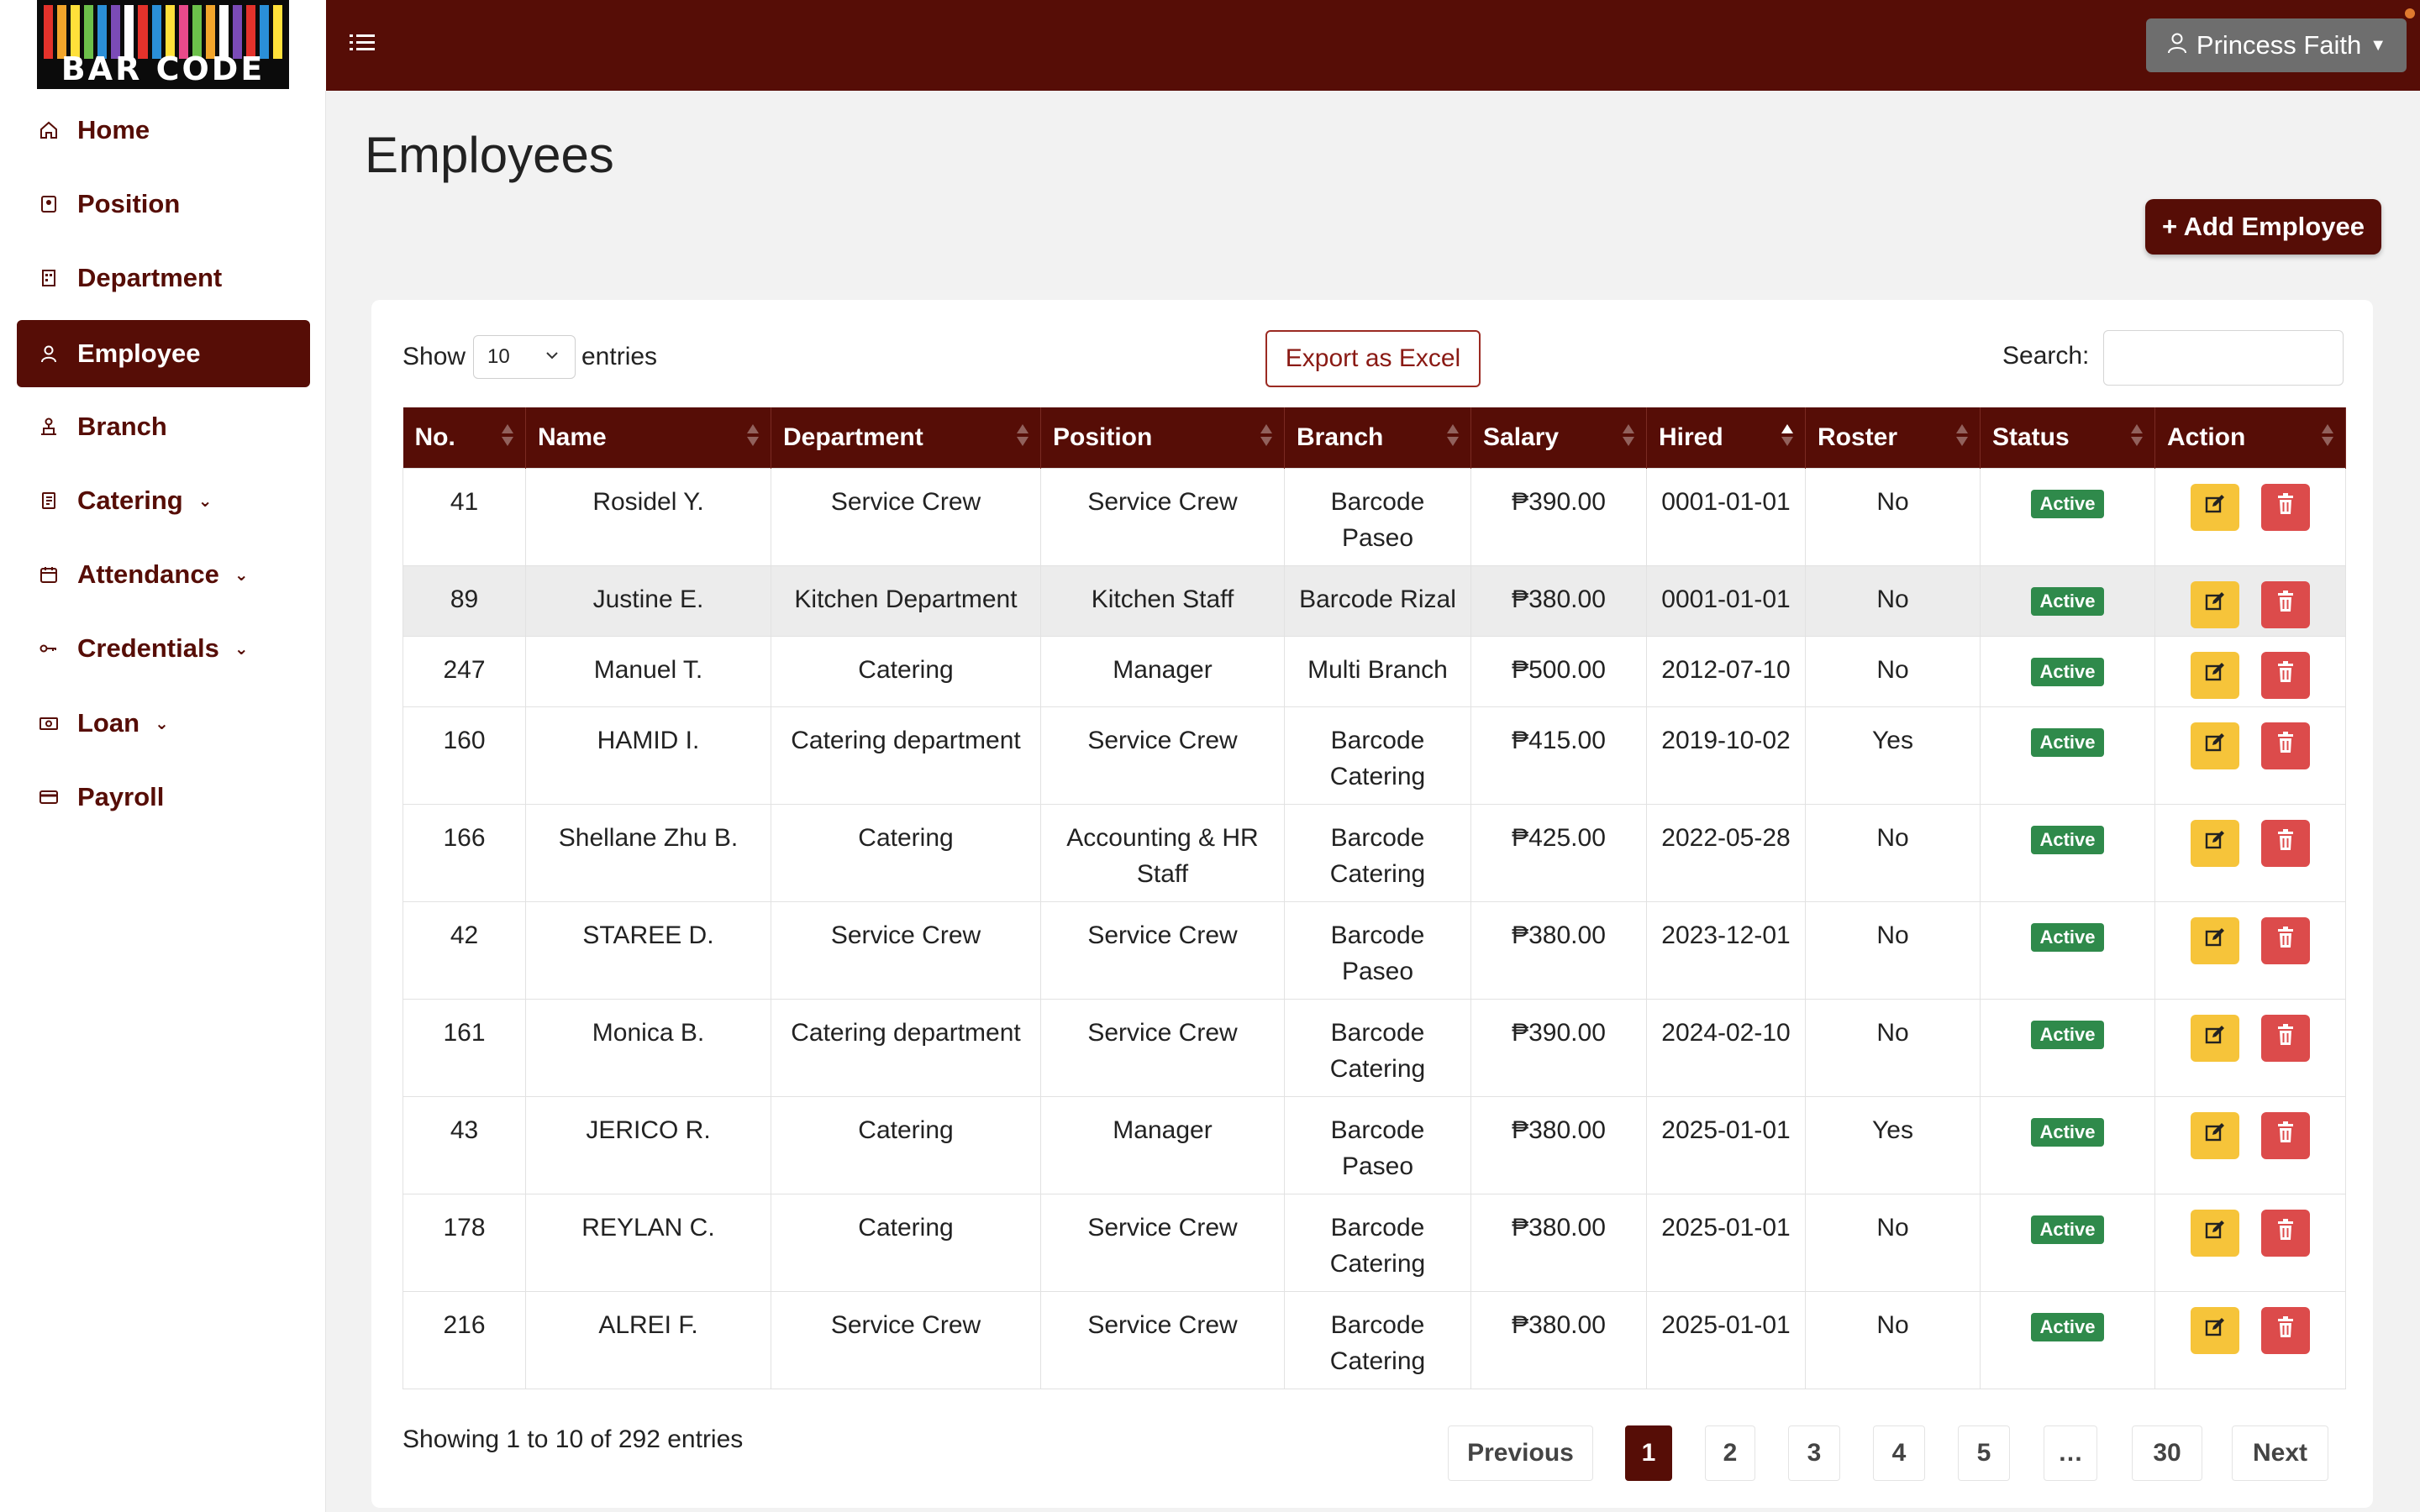 The height and width of the screenshot is (1512, 2420). I want to click on sidebar-item-department: Department, so click(163, 278).